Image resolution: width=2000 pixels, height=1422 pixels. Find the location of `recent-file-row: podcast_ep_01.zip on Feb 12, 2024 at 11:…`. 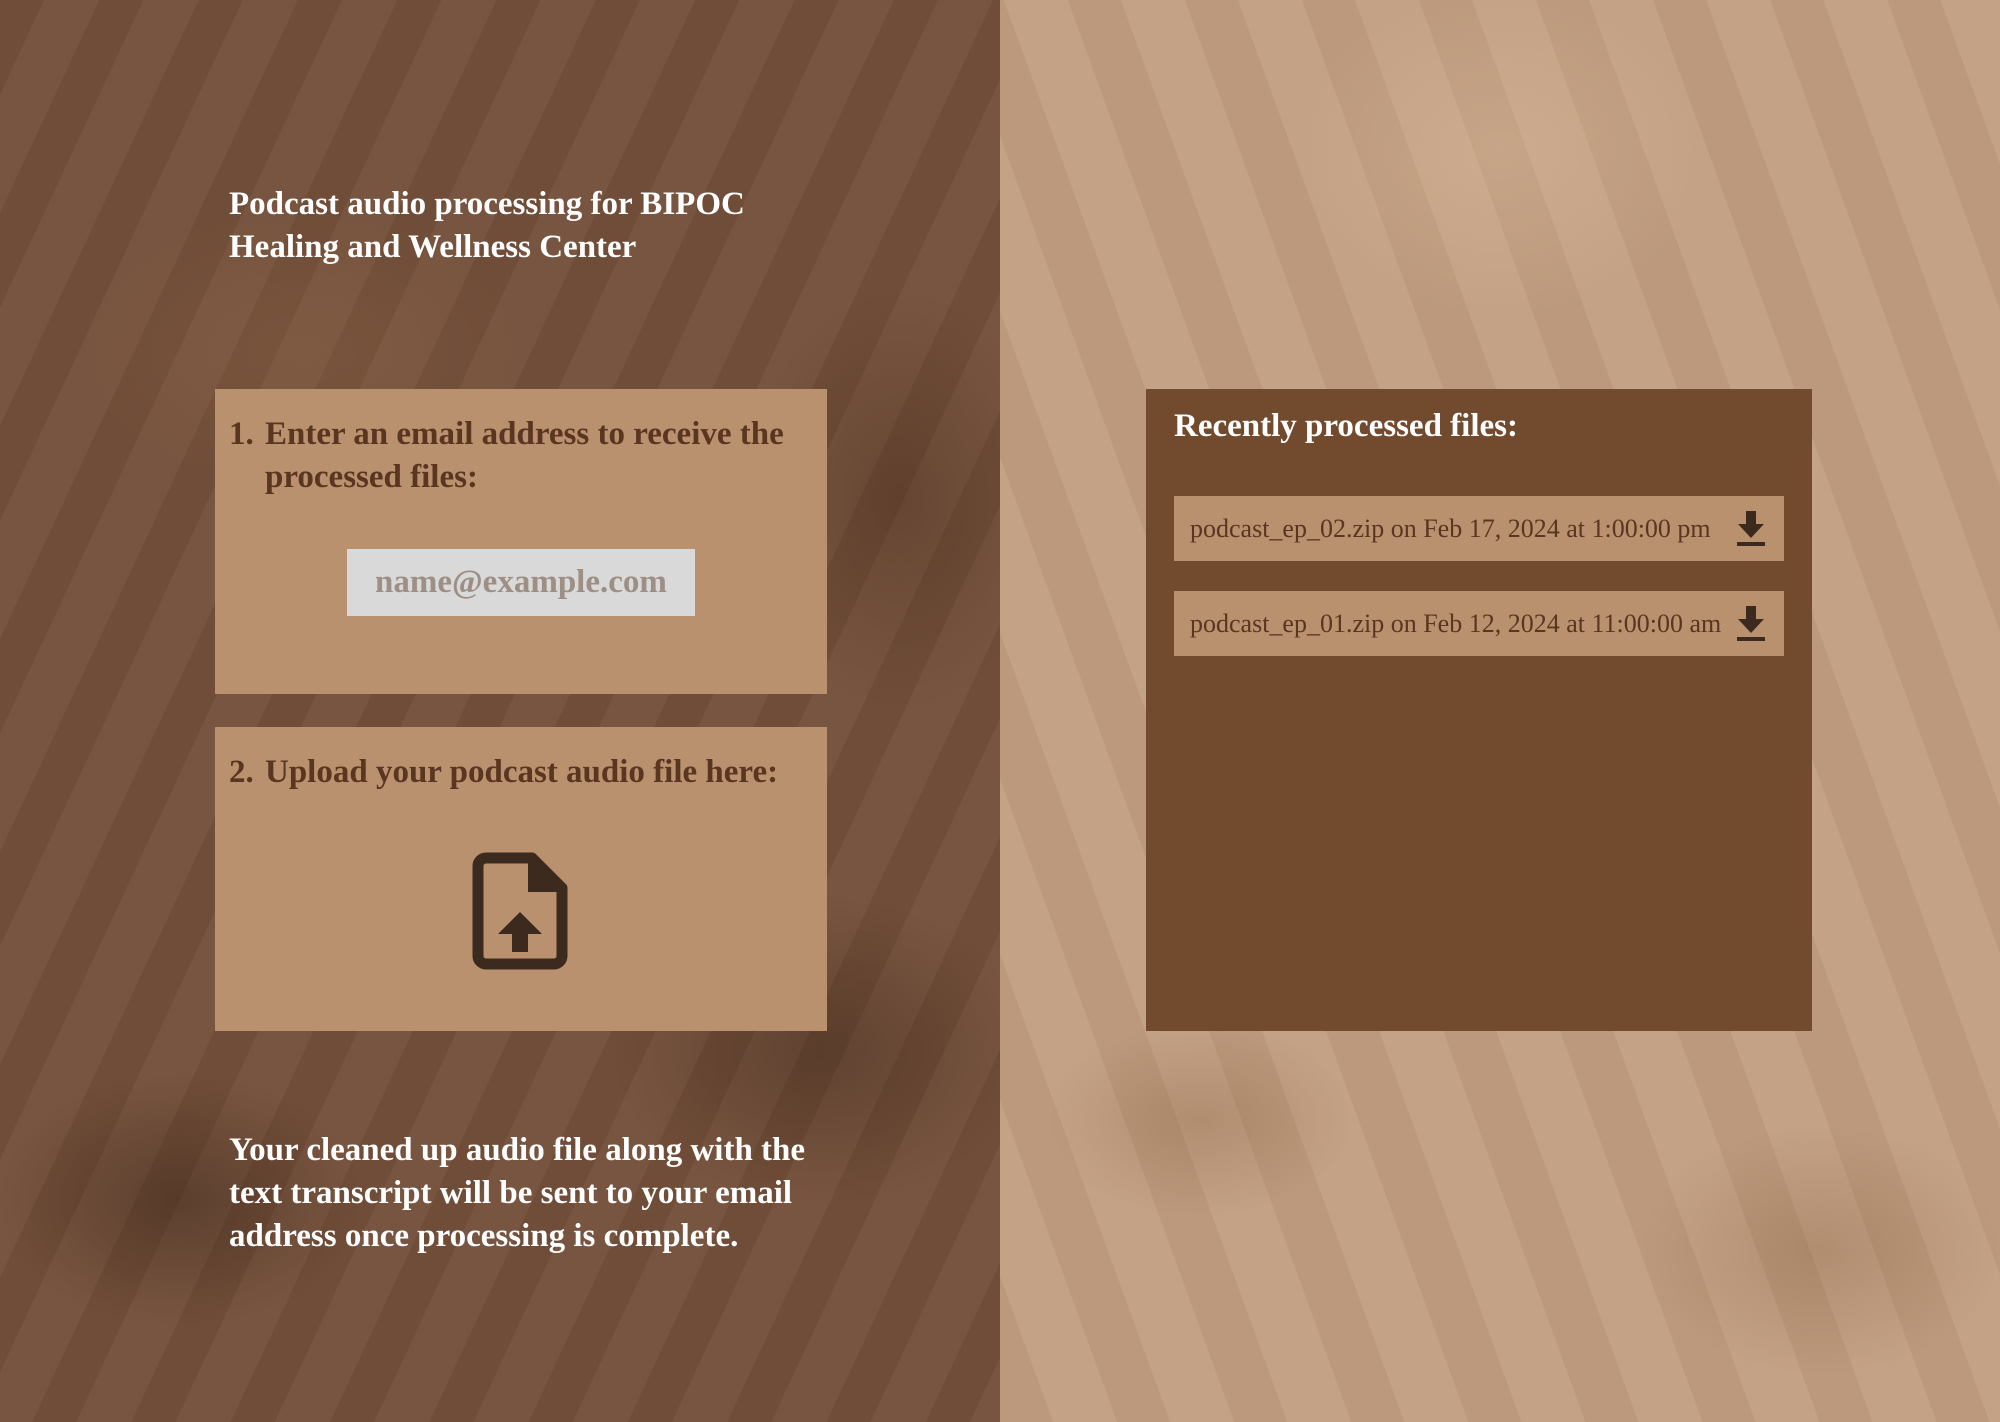

recent-file-row: podcast_ep_01.zip on Feb 12, 2024 at 11:… is located at coordinates (1479, 623).